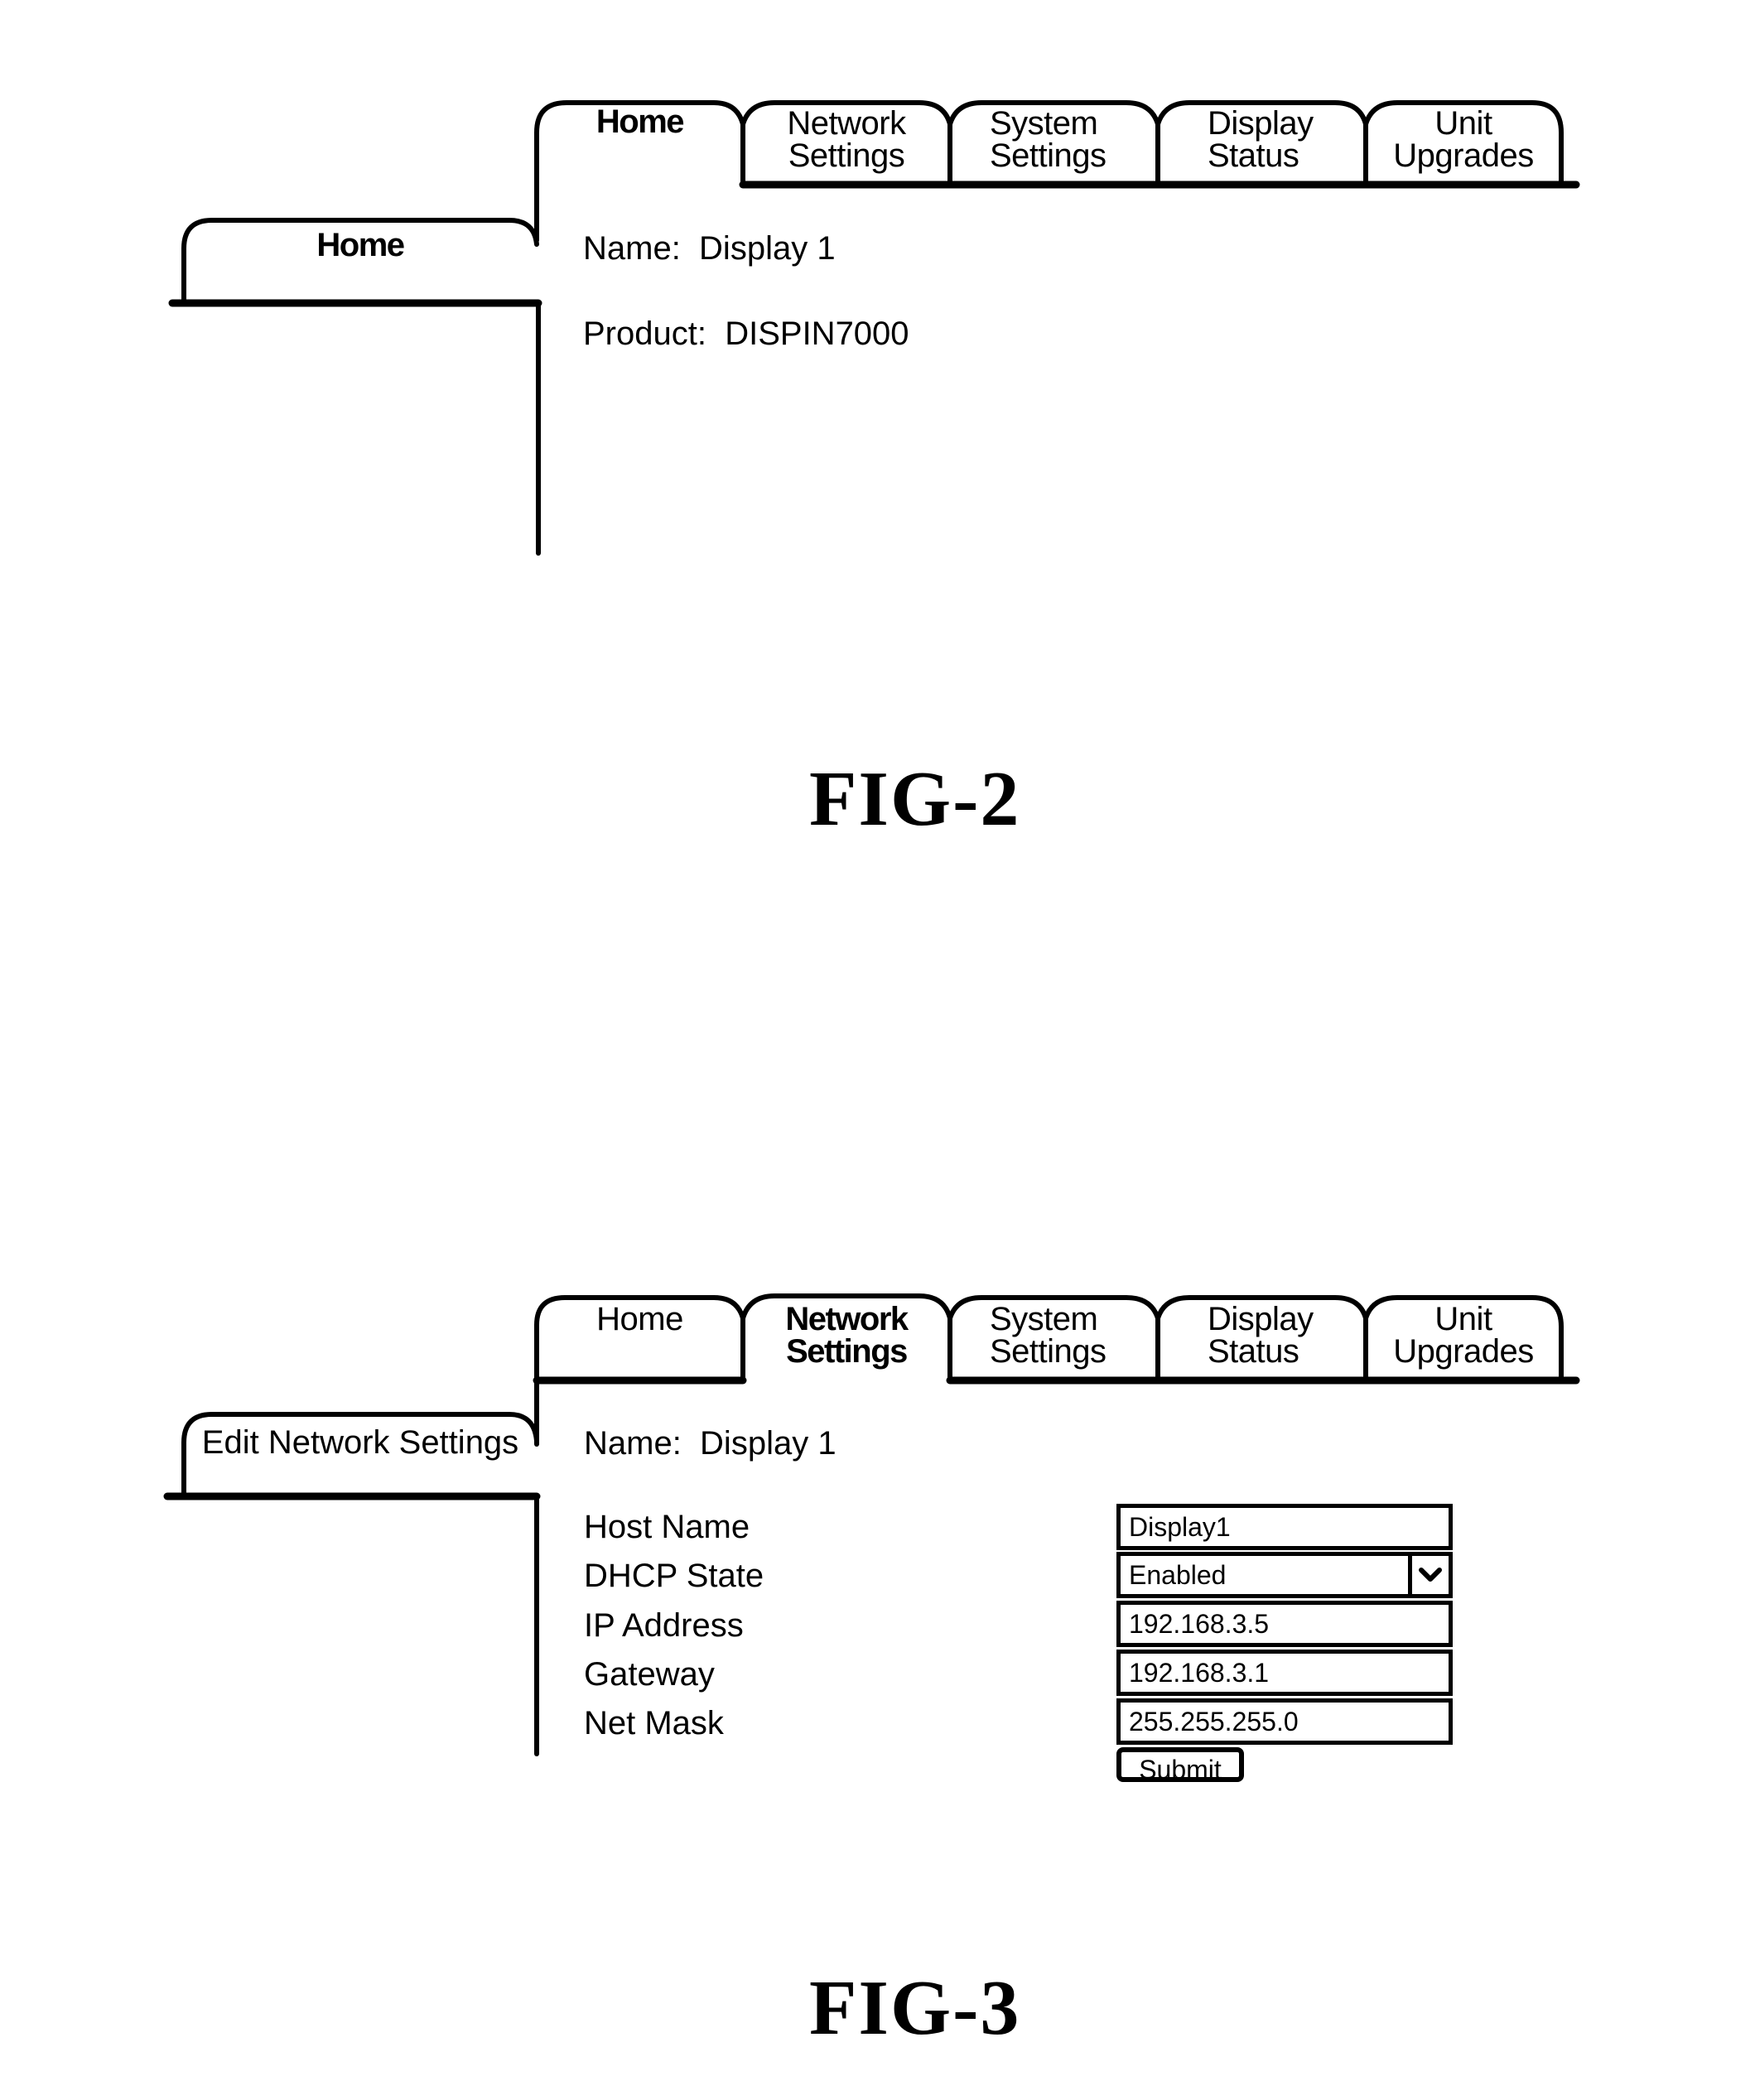 The image size is (1755, 2100). I want to click on product-label: Product:, so click(645, 333).